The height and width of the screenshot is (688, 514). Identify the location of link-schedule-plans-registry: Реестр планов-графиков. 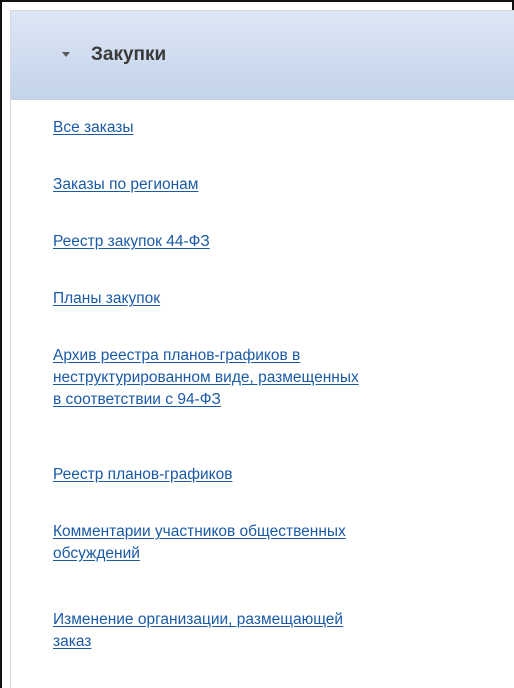
(142, 475).